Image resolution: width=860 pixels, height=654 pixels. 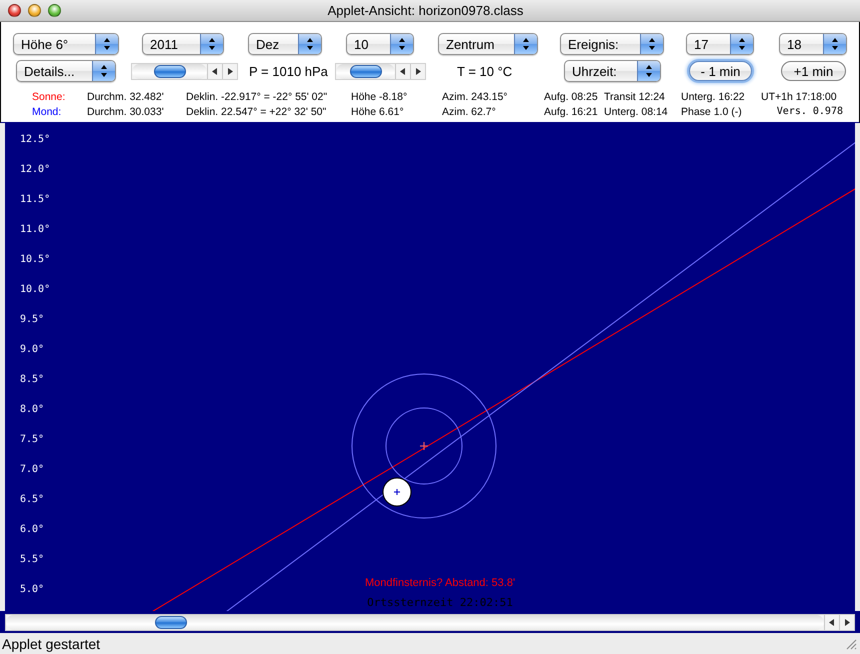 I want to click on dropdown: 2011, so click(x=183, y=44).